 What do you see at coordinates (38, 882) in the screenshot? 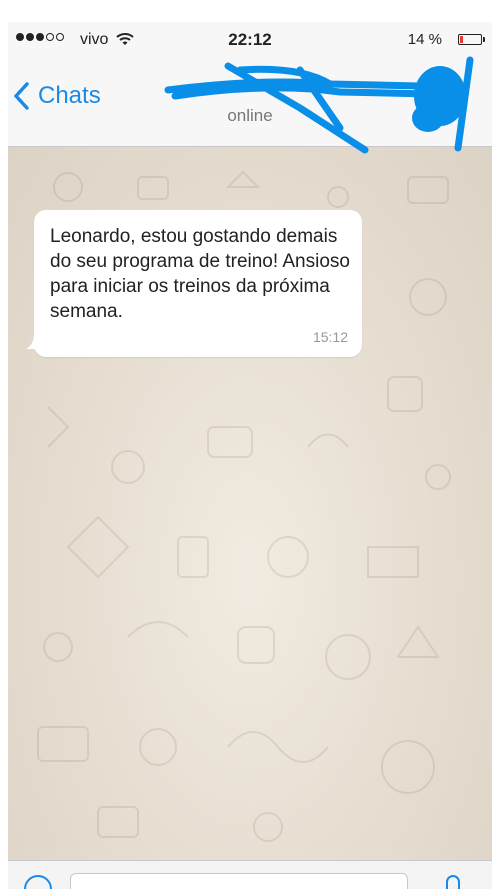
I see `plus-icon` at bounding box center [38, 882].